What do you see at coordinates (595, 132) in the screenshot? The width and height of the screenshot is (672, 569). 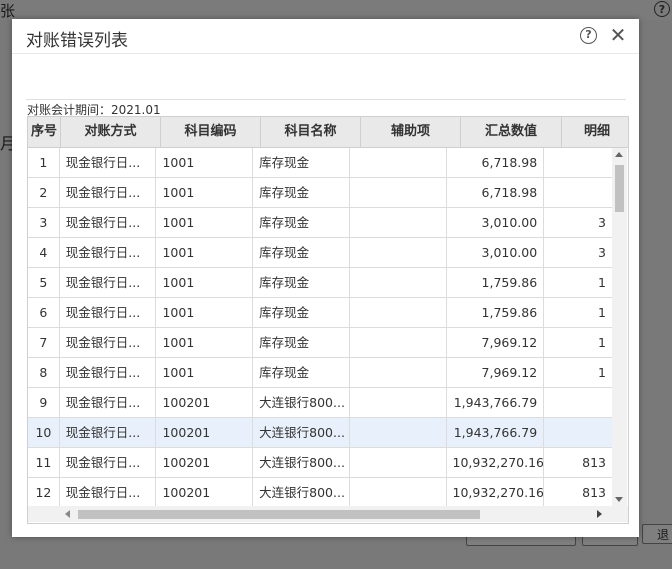 I see `column-header-detail: 明细` at bounding box center [595, 132].